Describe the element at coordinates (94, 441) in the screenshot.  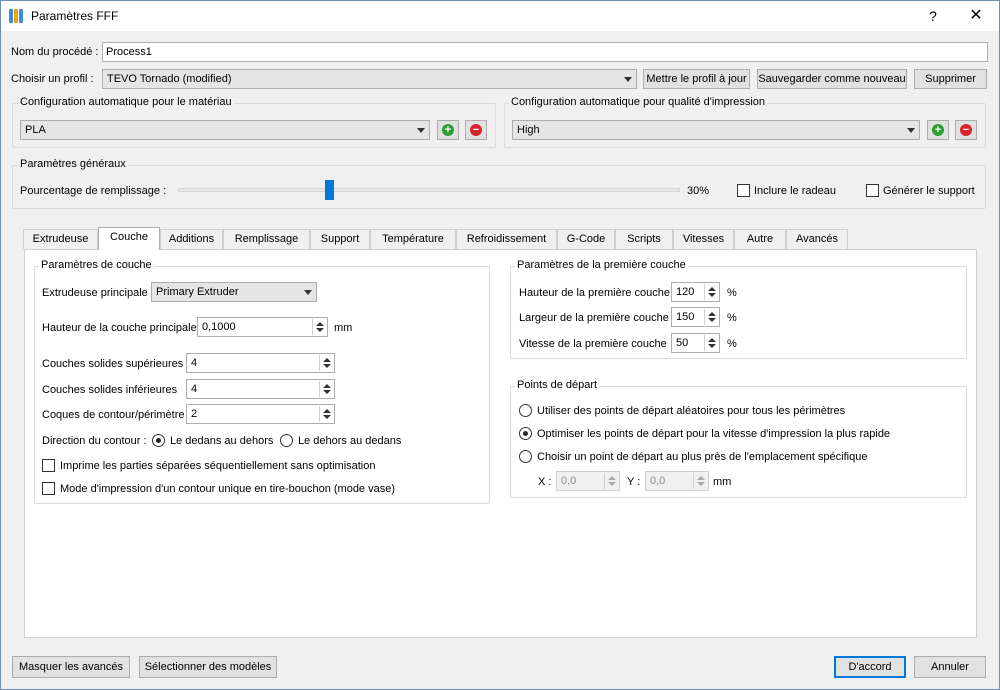
I see `direction-label: Direction du contour :` at that location.